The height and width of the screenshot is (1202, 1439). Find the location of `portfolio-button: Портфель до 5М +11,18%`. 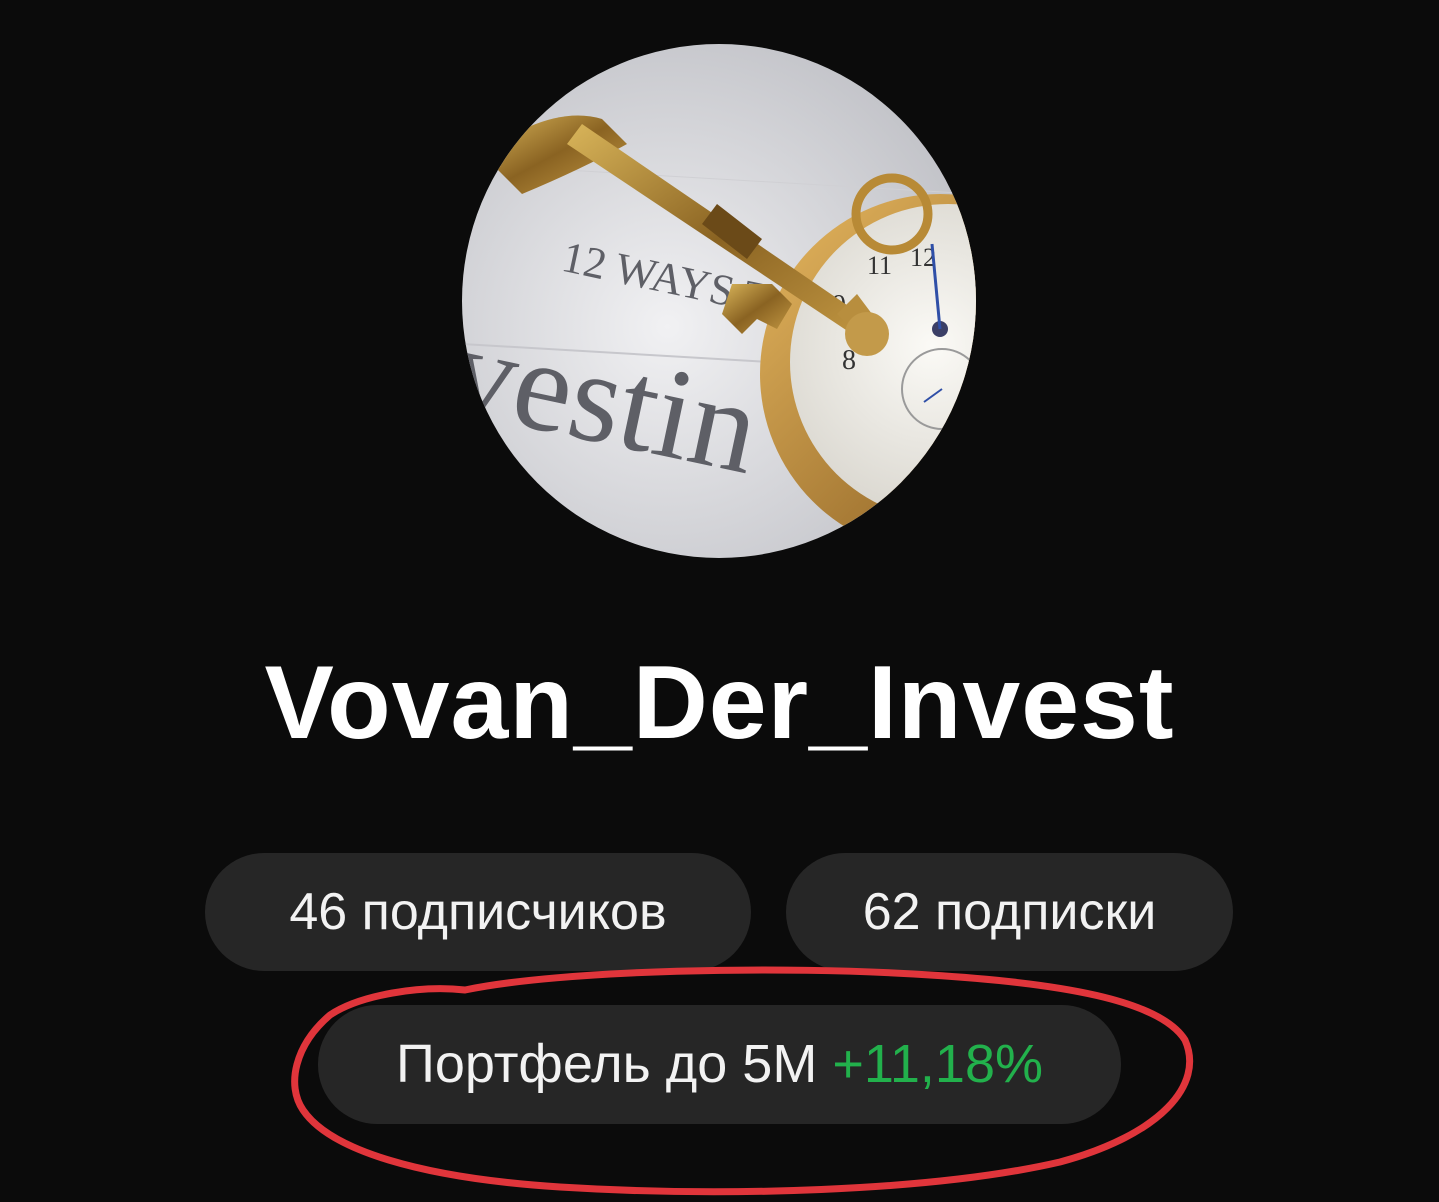

portfolio-button: Портфель до 5М +11,18% is located at coordinates (719, 1064).